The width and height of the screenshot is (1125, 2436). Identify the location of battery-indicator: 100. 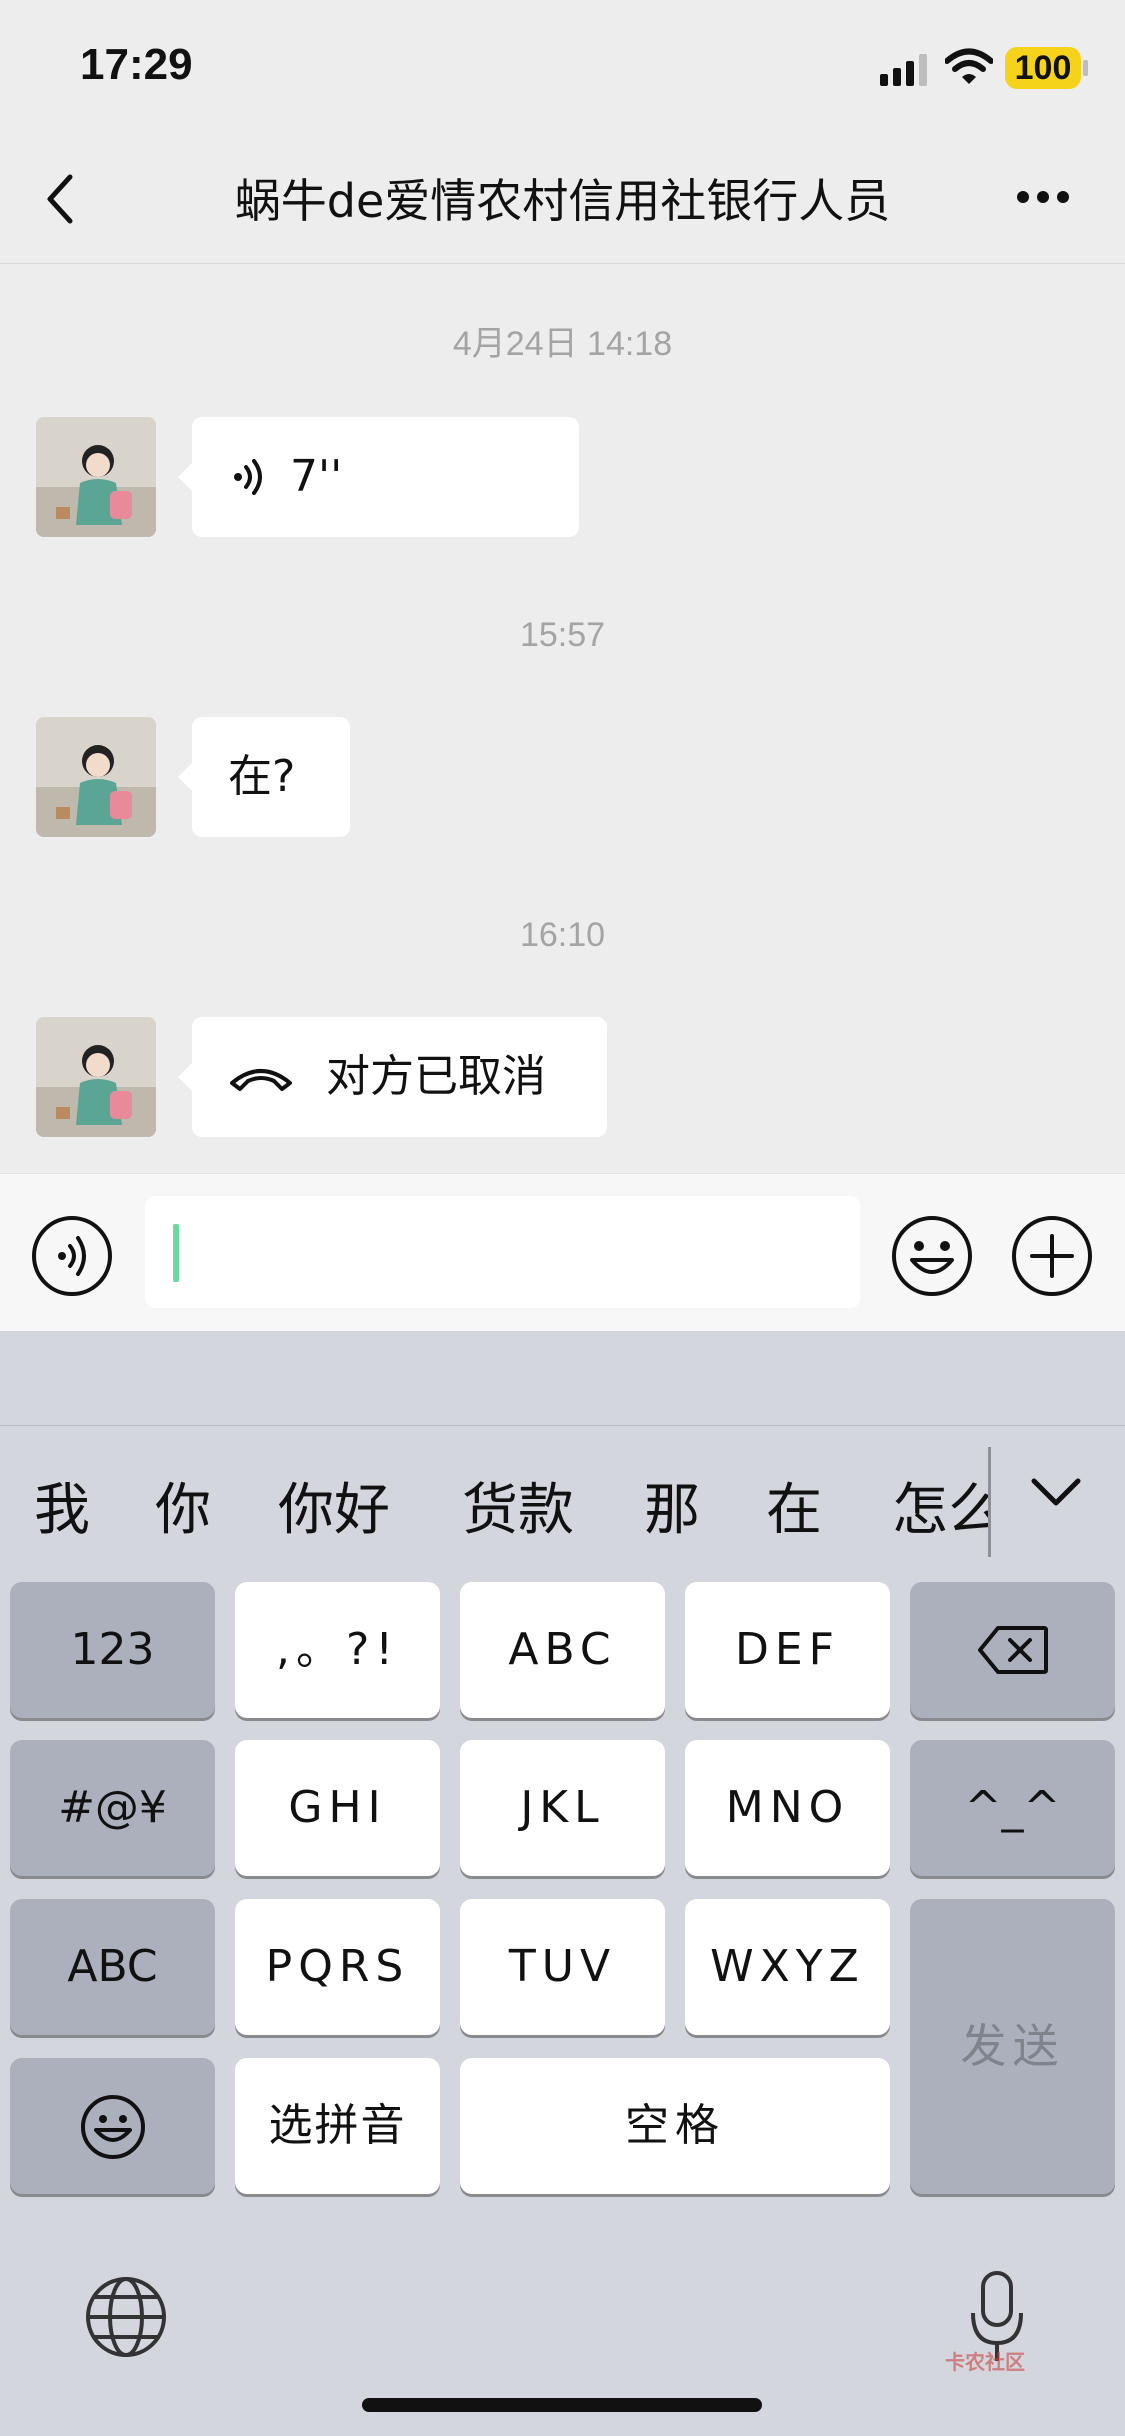
(1043, 68).